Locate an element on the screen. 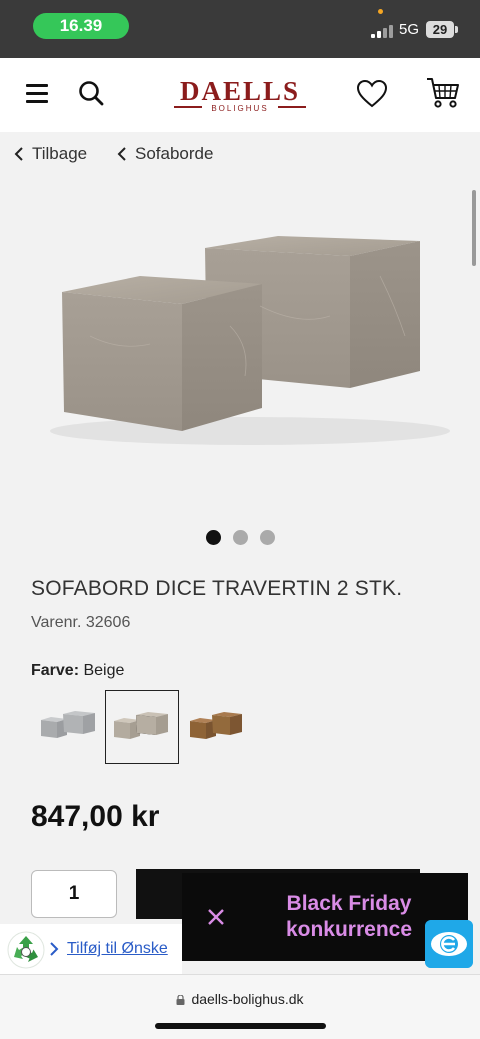  recycle-badge-icon is located at coordinates (26, 950).